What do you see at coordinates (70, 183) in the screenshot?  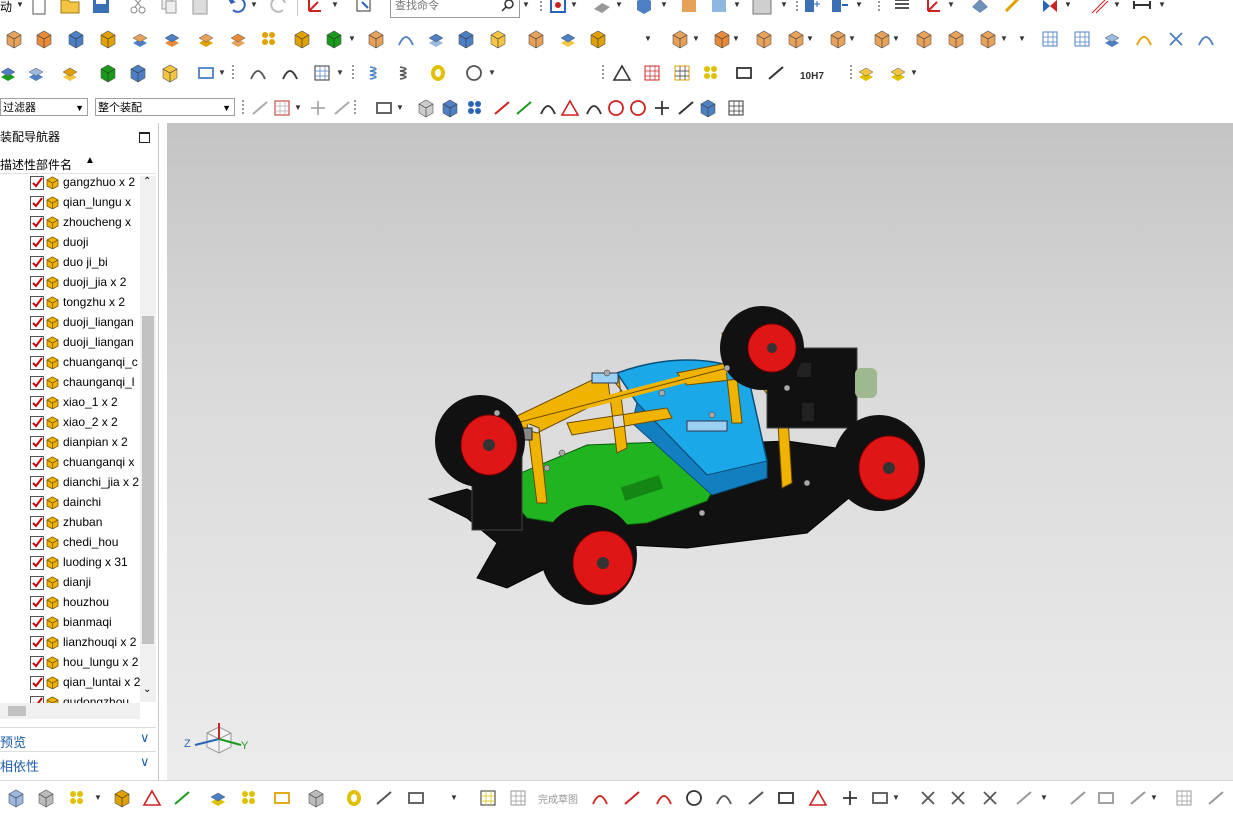 I see `tree-row: gangzhuo x 2` at bounding box center [70, 183].